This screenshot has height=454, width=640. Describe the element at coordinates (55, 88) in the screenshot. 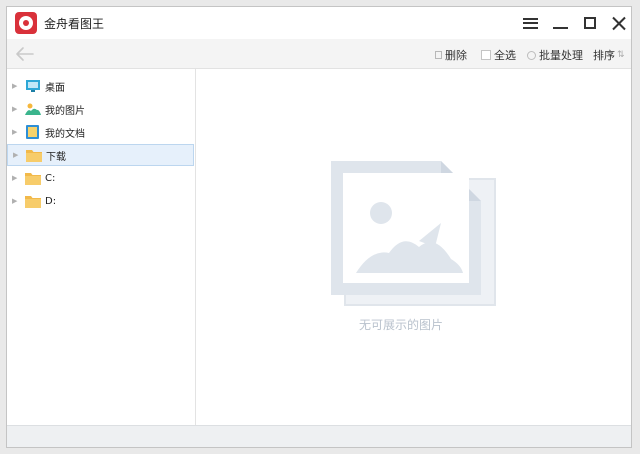

I see `tree-item-label: 桌面` at that location.